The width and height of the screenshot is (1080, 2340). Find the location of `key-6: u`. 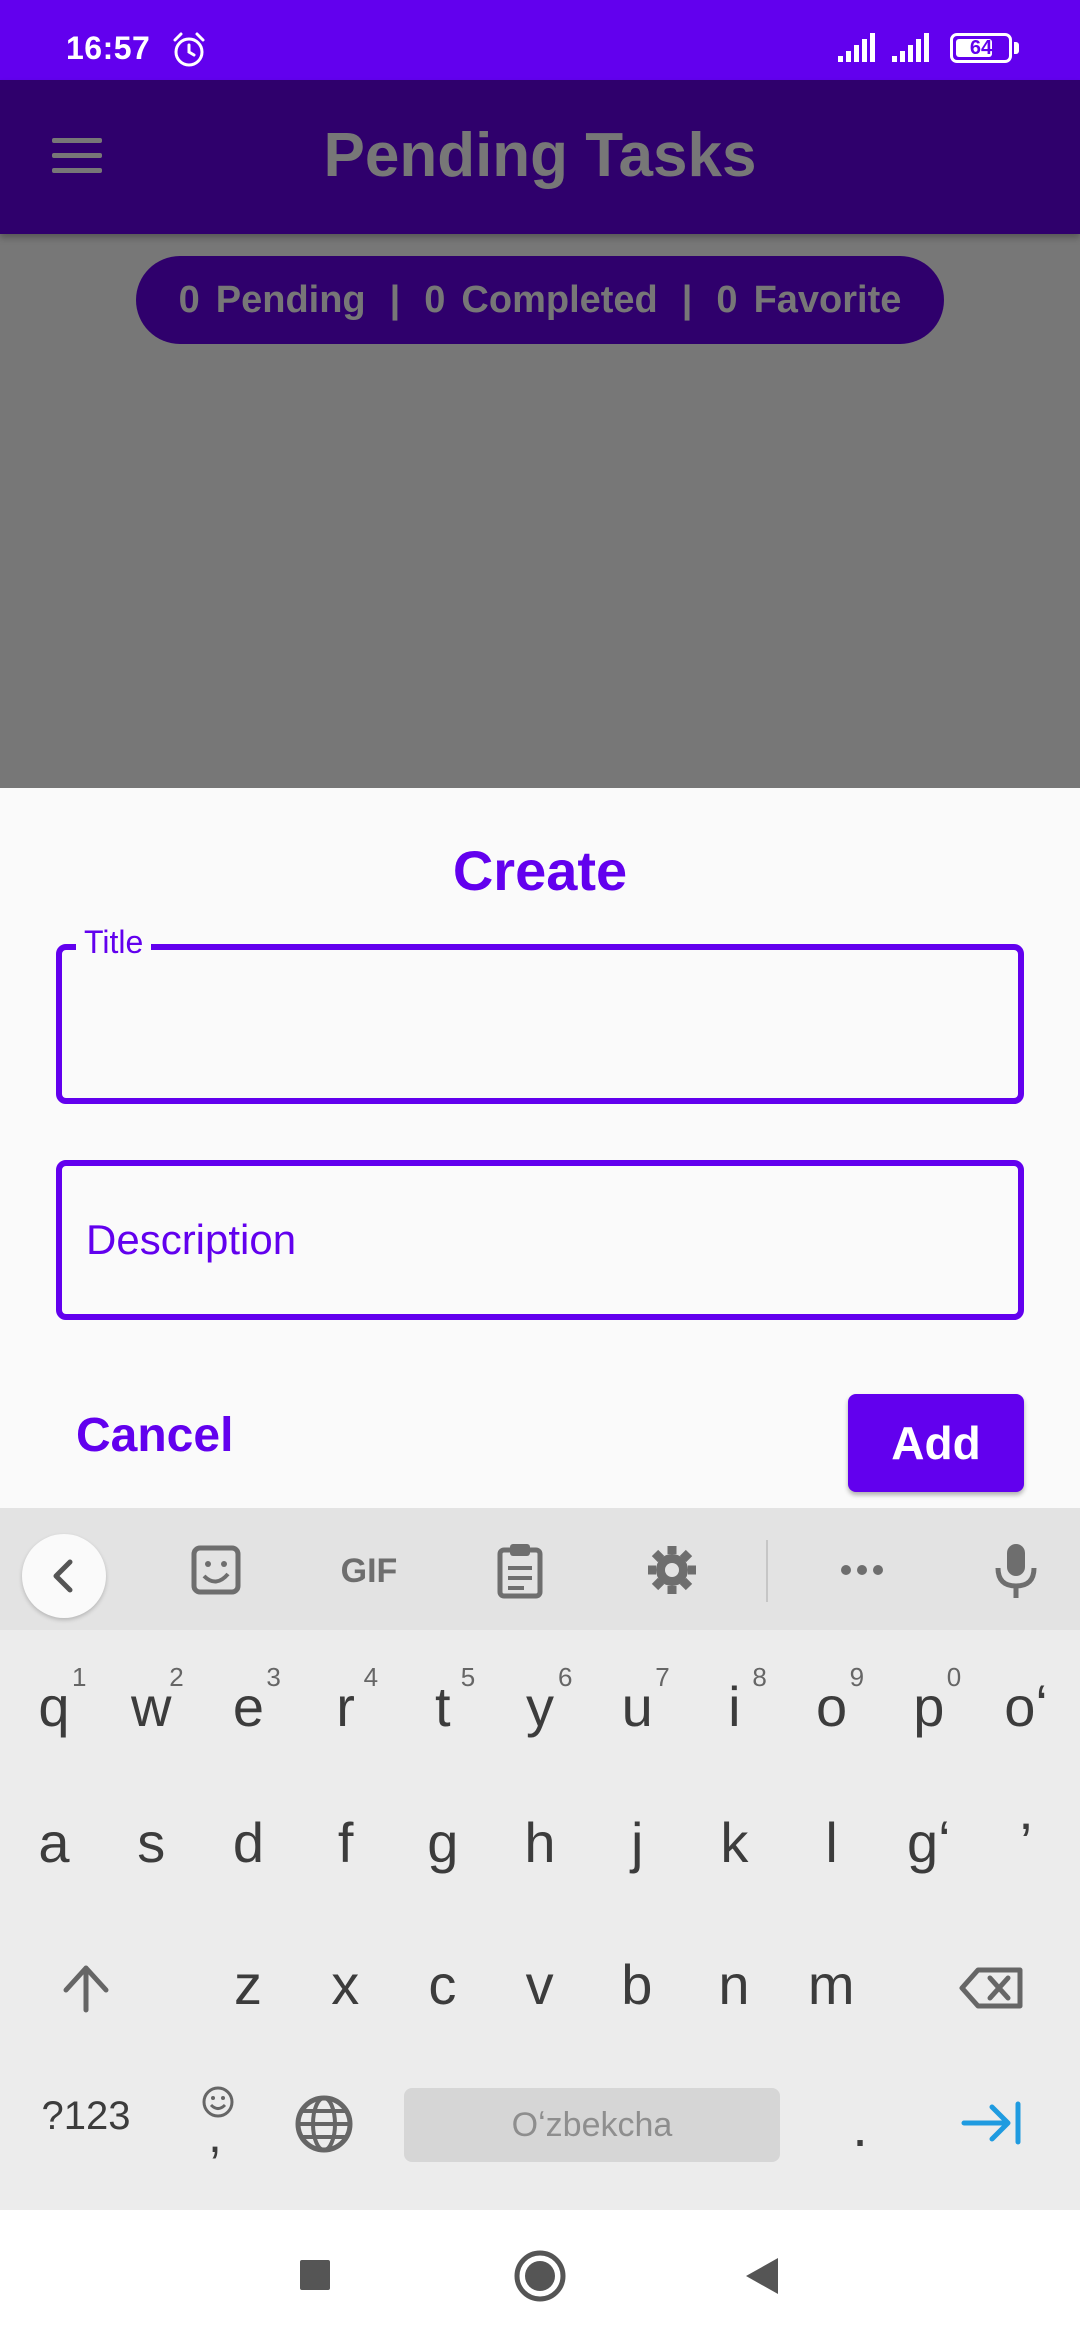

key-6: u is located at coordinates (637, 1706).